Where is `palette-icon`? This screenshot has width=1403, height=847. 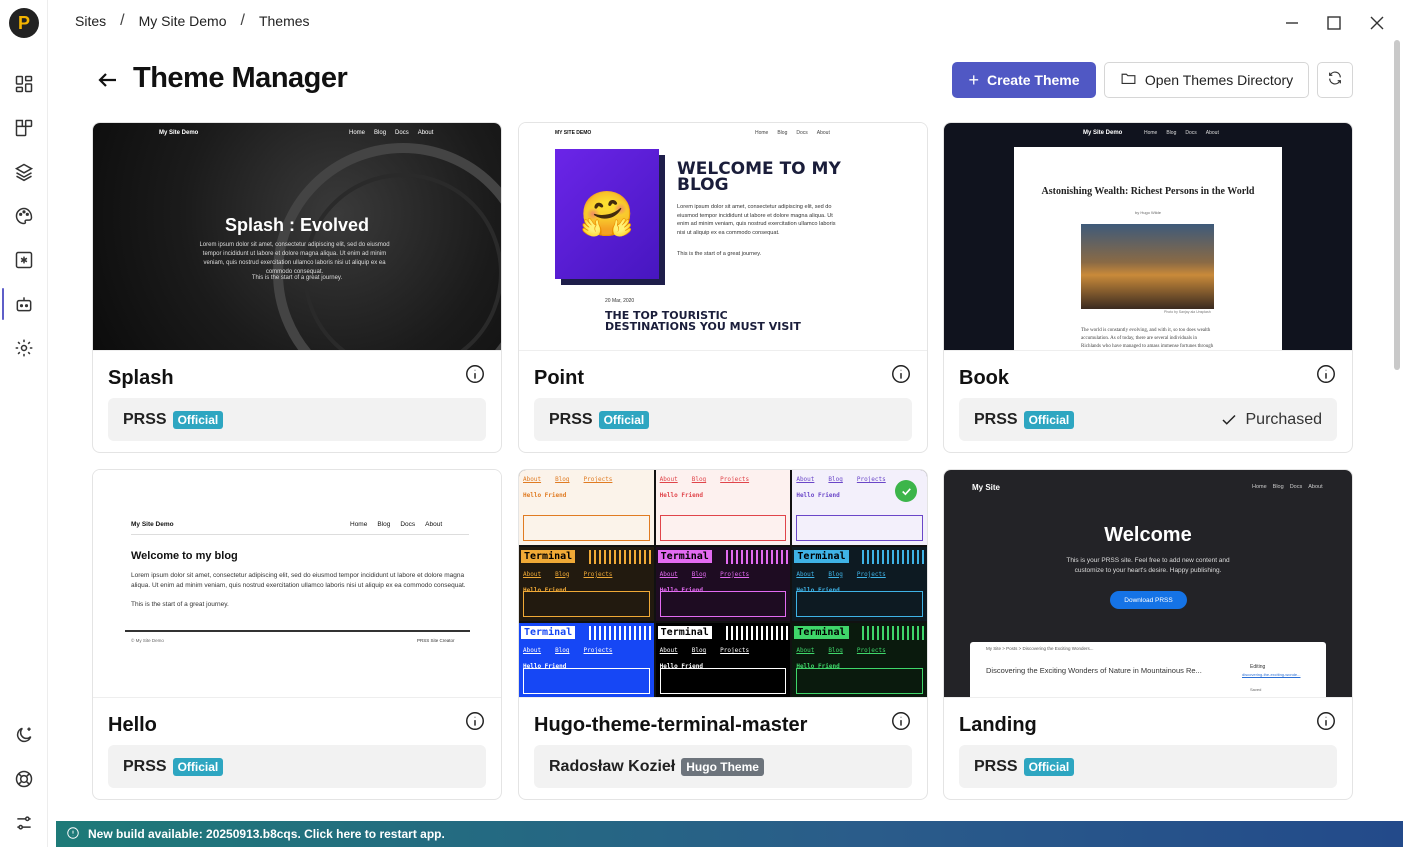
palette-icon is located at coordinates (24, 216).